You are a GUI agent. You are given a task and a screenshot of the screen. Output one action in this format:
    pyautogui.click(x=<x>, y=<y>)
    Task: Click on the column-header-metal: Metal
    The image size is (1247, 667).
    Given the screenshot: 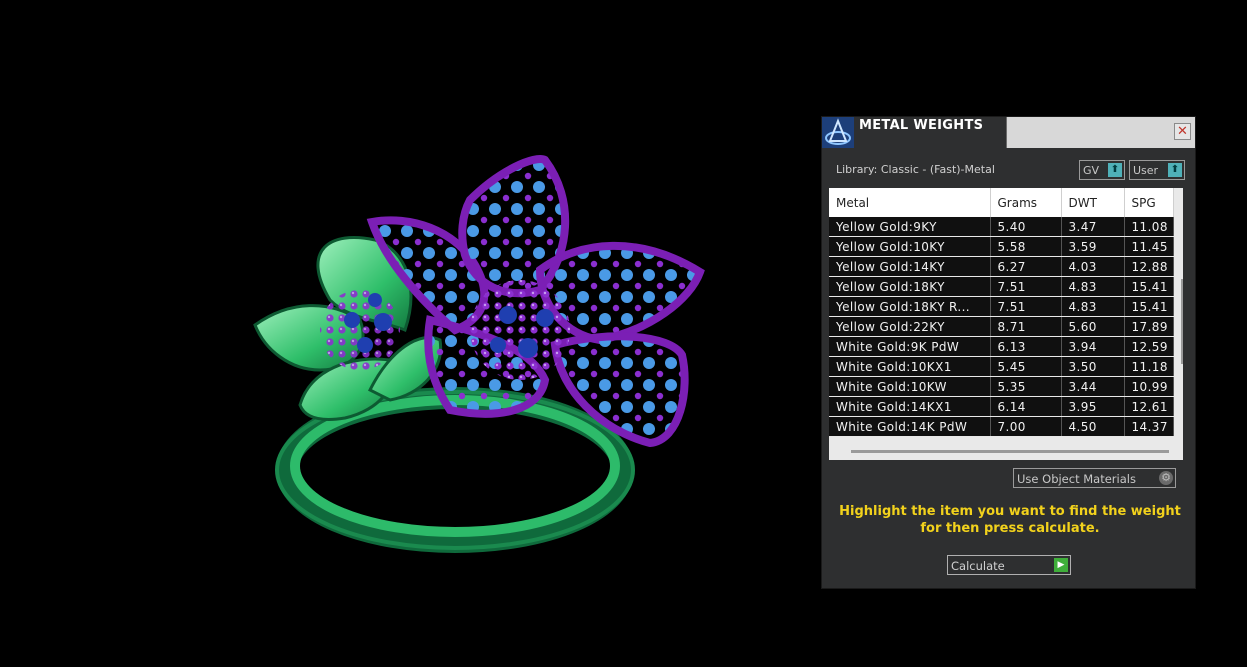 What is the action you would take?
    pyautogui.click(x=910, y=202)
    